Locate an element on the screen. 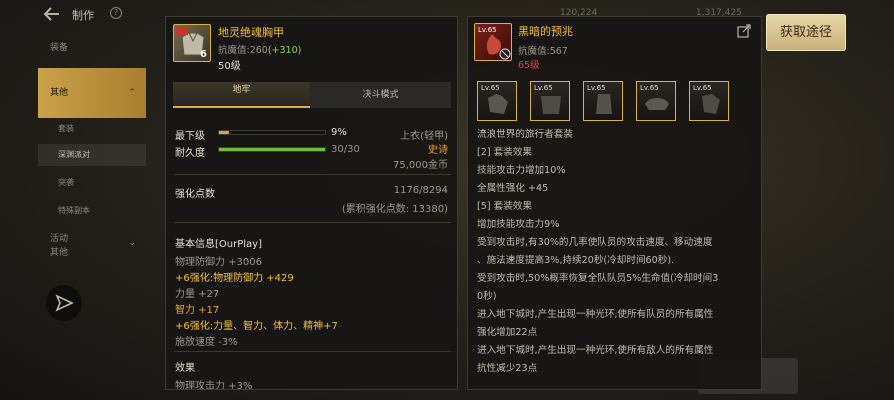 The image size is (894, 400). set-bonus-2-header: [2] 套装效果 is located at coordinates (505, 152).